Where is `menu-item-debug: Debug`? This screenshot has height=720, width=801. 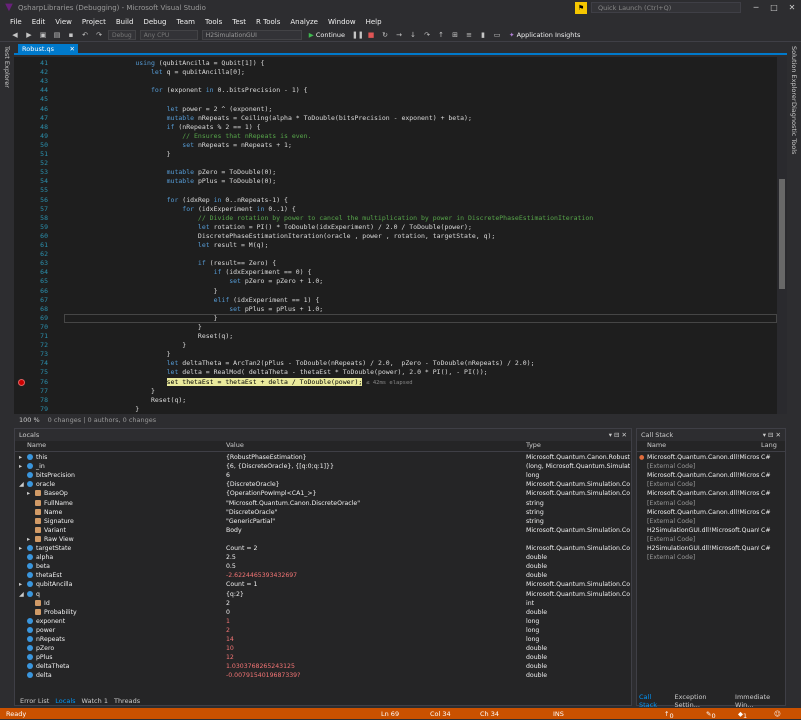
menu-item-debug: Debug is located at coordinates (154, 22).